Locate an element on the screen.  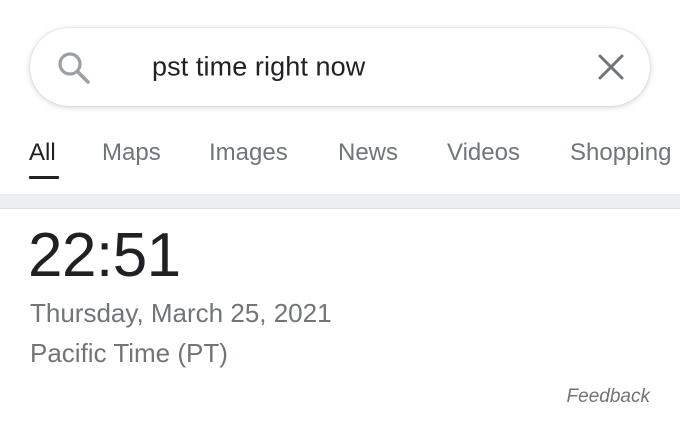
close-icon is located at coordinates (611, 67).